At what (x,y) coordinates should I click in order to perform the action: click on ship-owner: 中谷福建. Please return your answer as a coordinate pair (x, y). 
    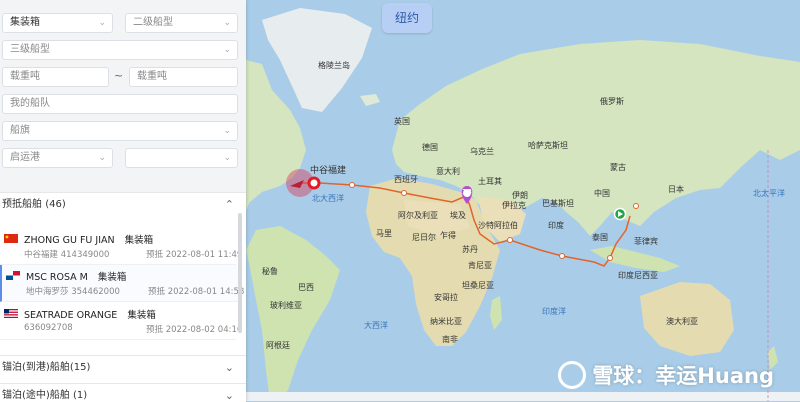
    Looking at the image, I should click on (41, 255).